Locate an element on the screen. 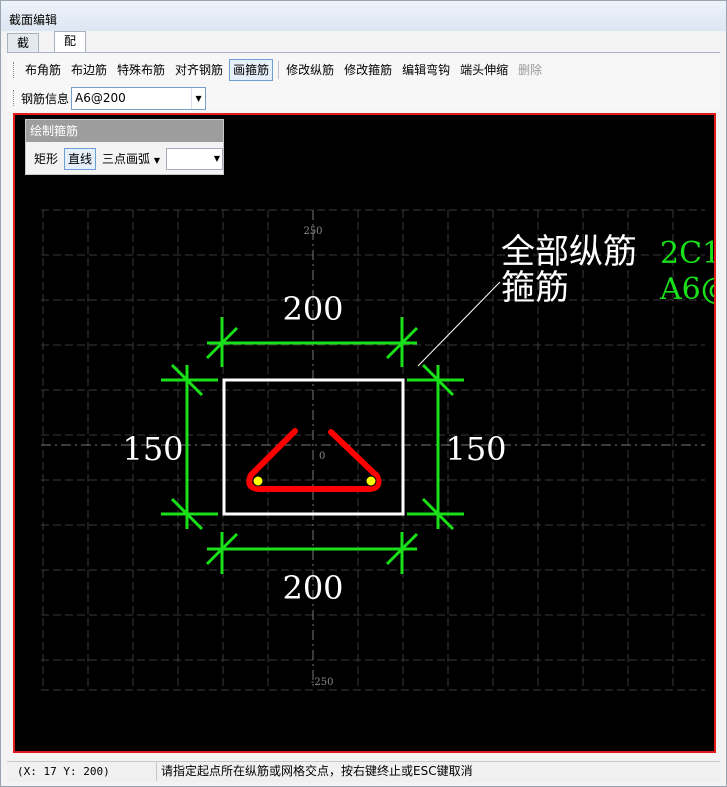 The width and height of the screenshot is (727, 787). window-title: 截面编辑 is located at coordinates (33, 20).